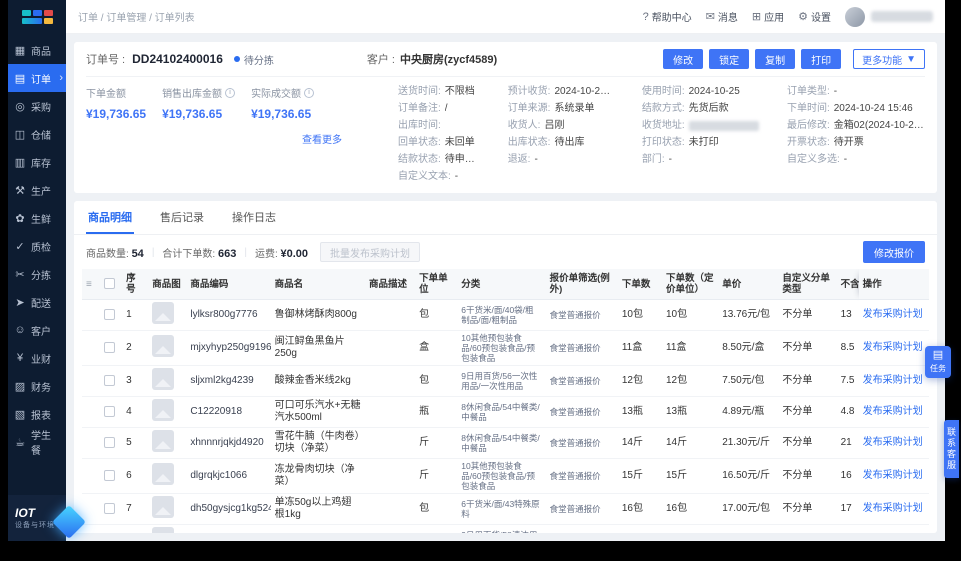  What do you see at coordinates (20, 442) in the screenshot?
I see `student-meal-icon: ☕` at bounding box center [20, 442].